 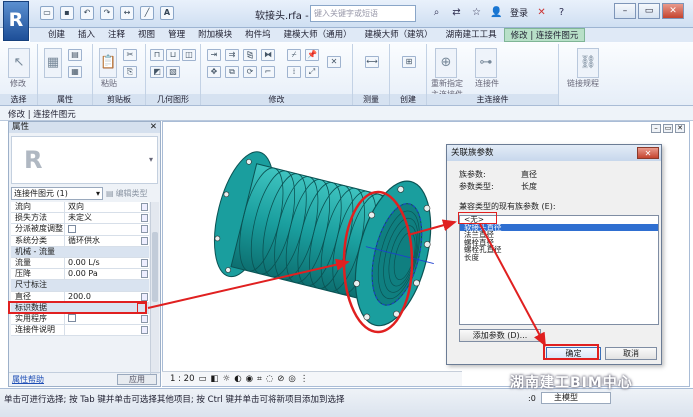 I want to click on apply-button: 应用, so click(x=137, y=379).